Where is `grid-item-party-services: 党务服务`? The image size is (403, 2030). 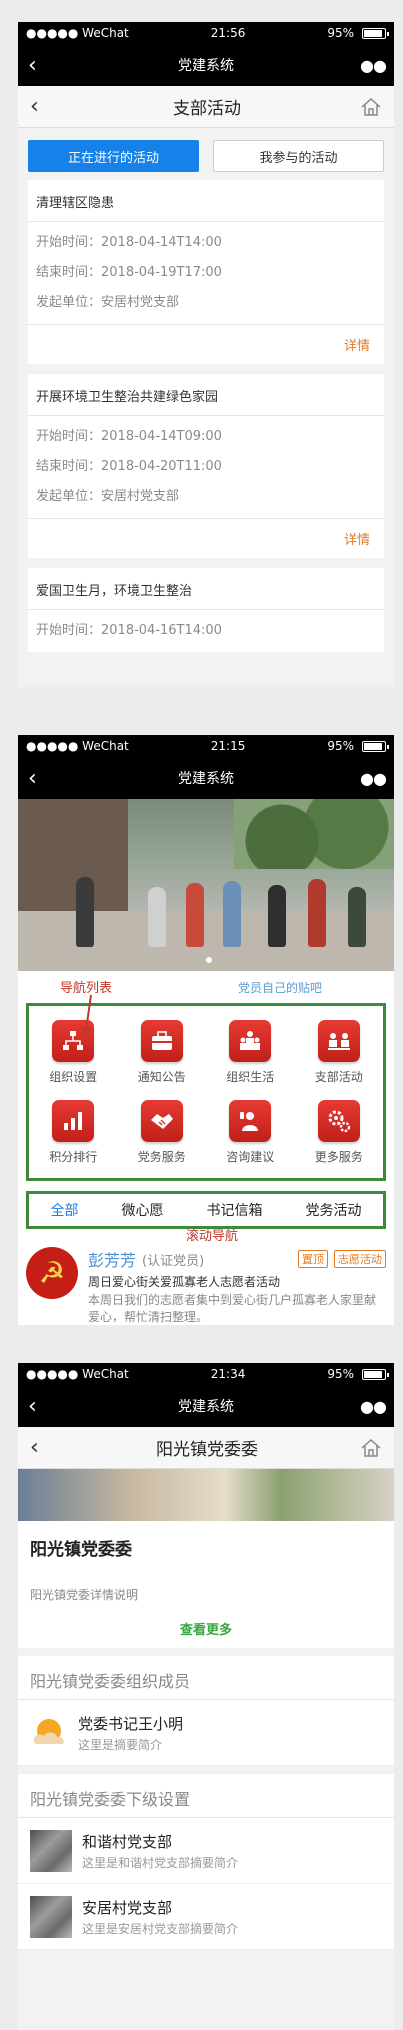
grid-item-party-services: 党务服务 is located at coordinates (162, 1132).